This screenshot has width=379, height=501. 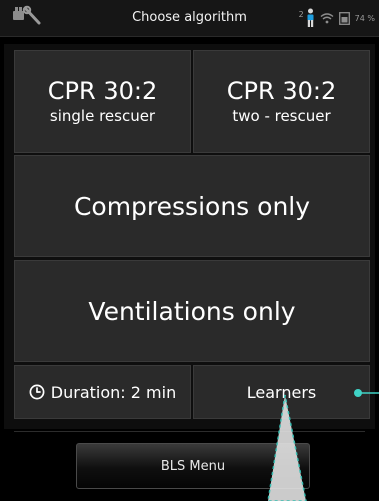 What do you see at coordinates (189, 431) in the screenshot?
I see `divider` at bounding box center [189, 431].